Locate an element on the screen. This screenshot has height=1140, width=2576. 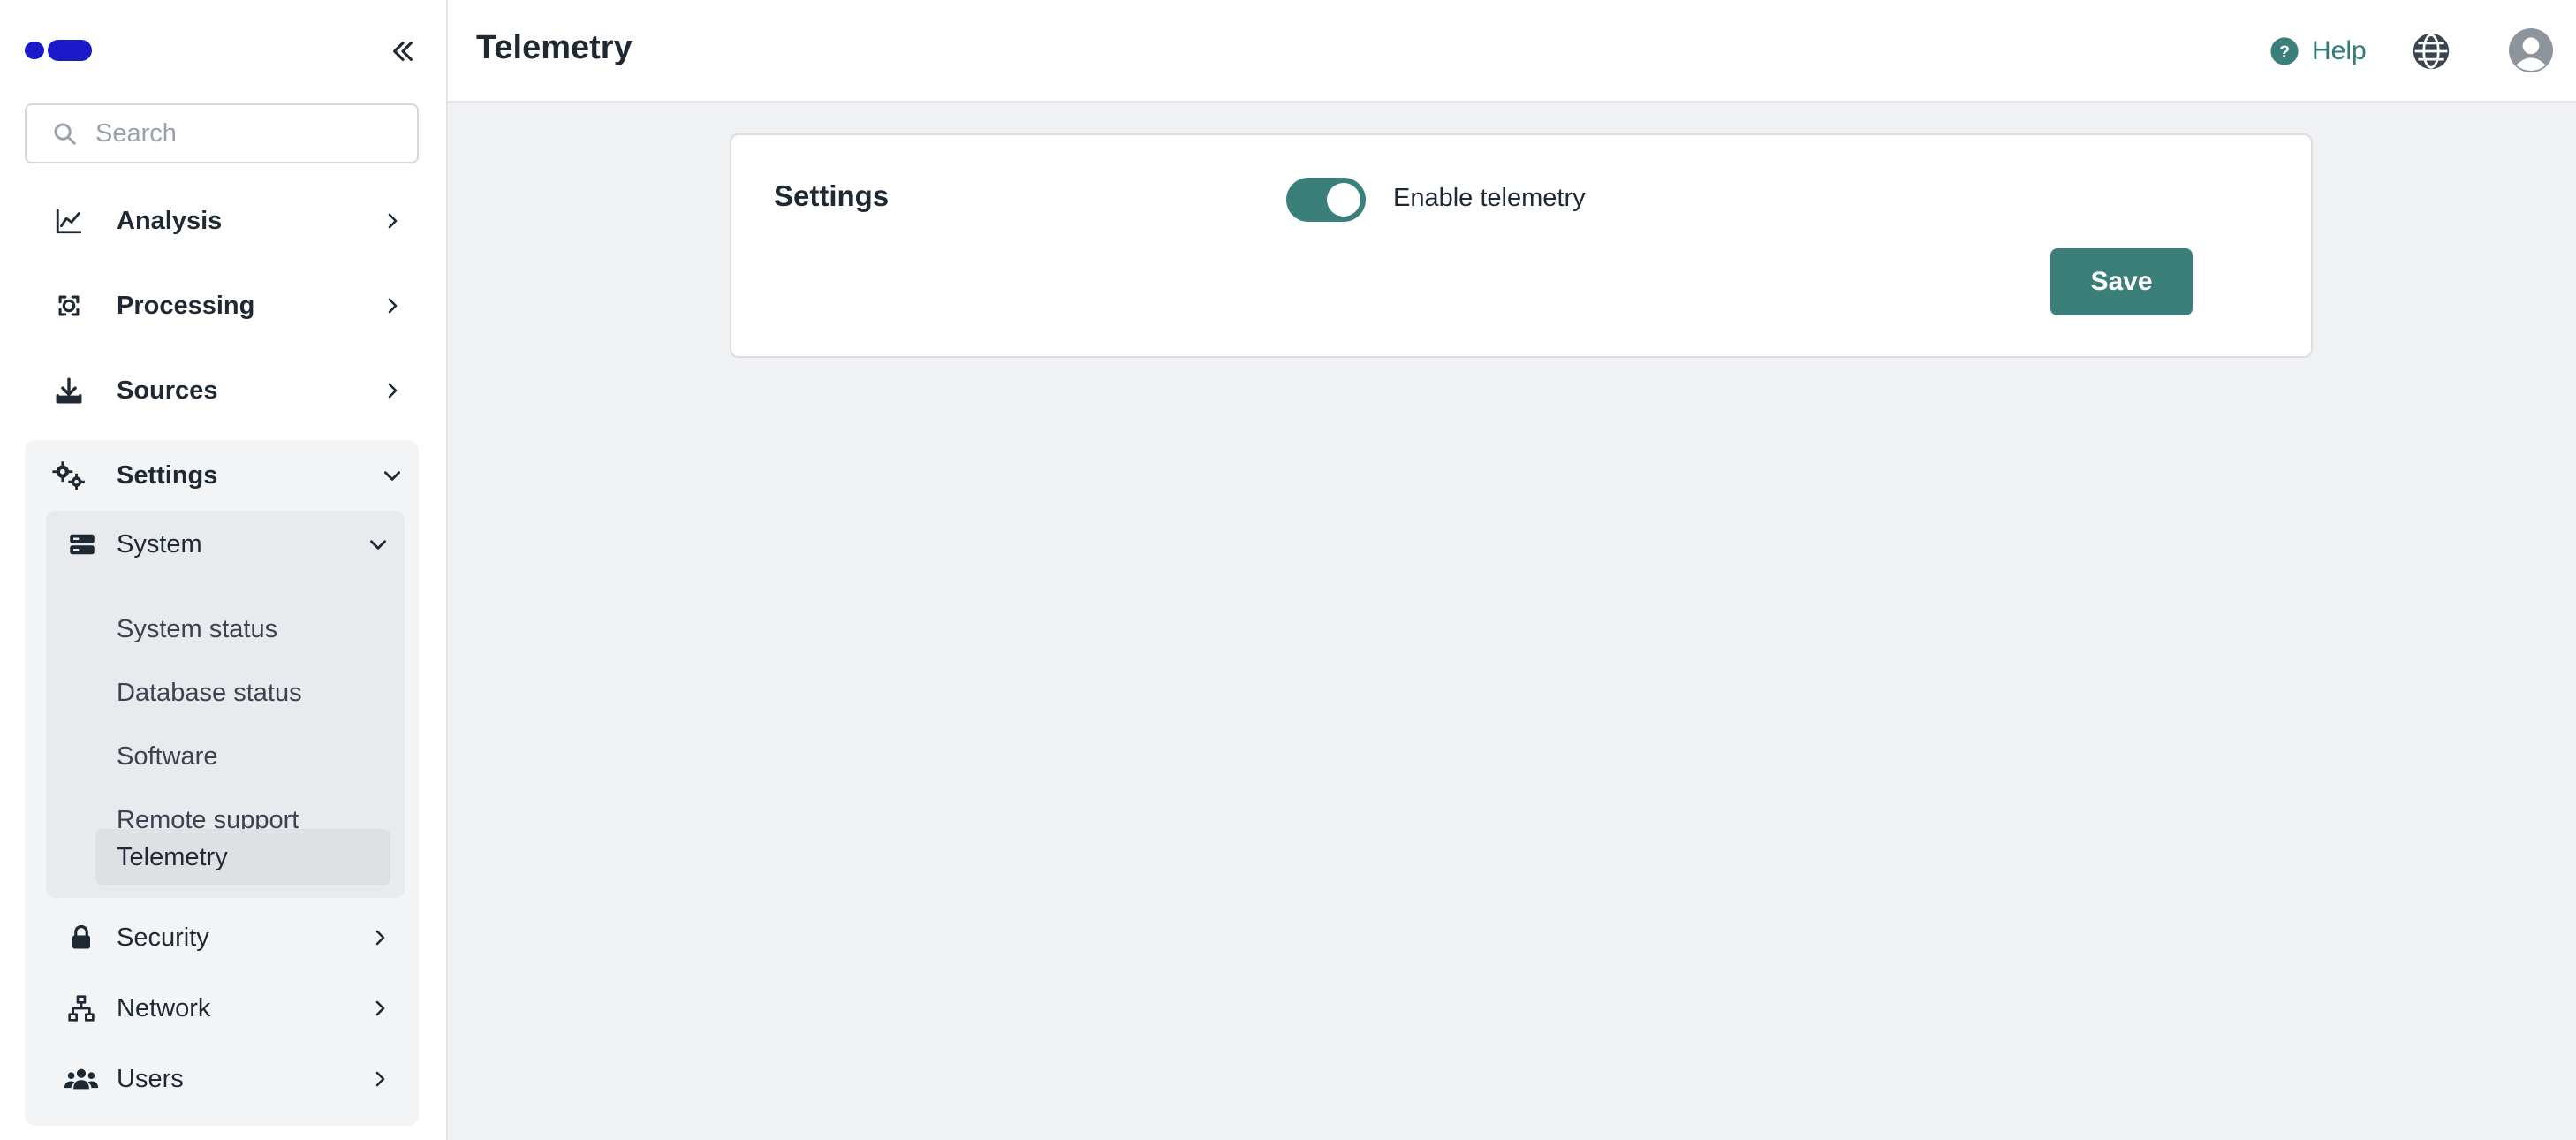
sidebar-item-users: Users is located at coordinates (222, 1079).